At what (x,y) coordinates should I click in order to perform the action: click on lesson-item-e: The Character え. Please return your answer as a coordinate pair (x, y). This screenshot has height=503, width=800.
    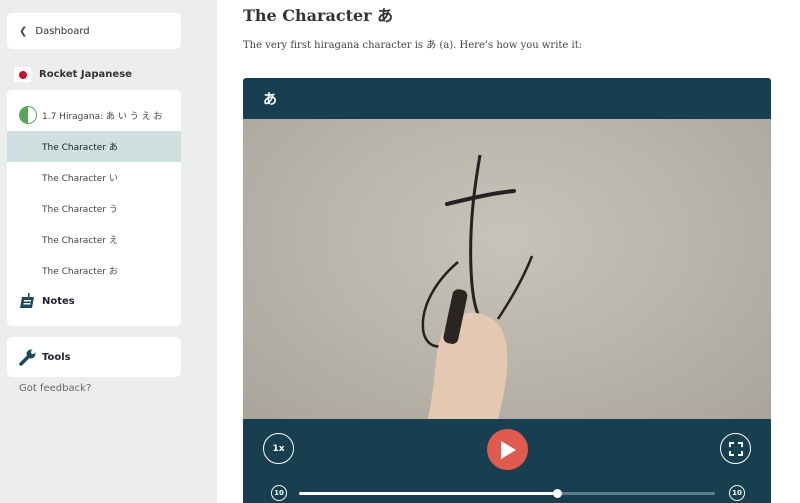
    Looking at the image, I should click on (94, 239).